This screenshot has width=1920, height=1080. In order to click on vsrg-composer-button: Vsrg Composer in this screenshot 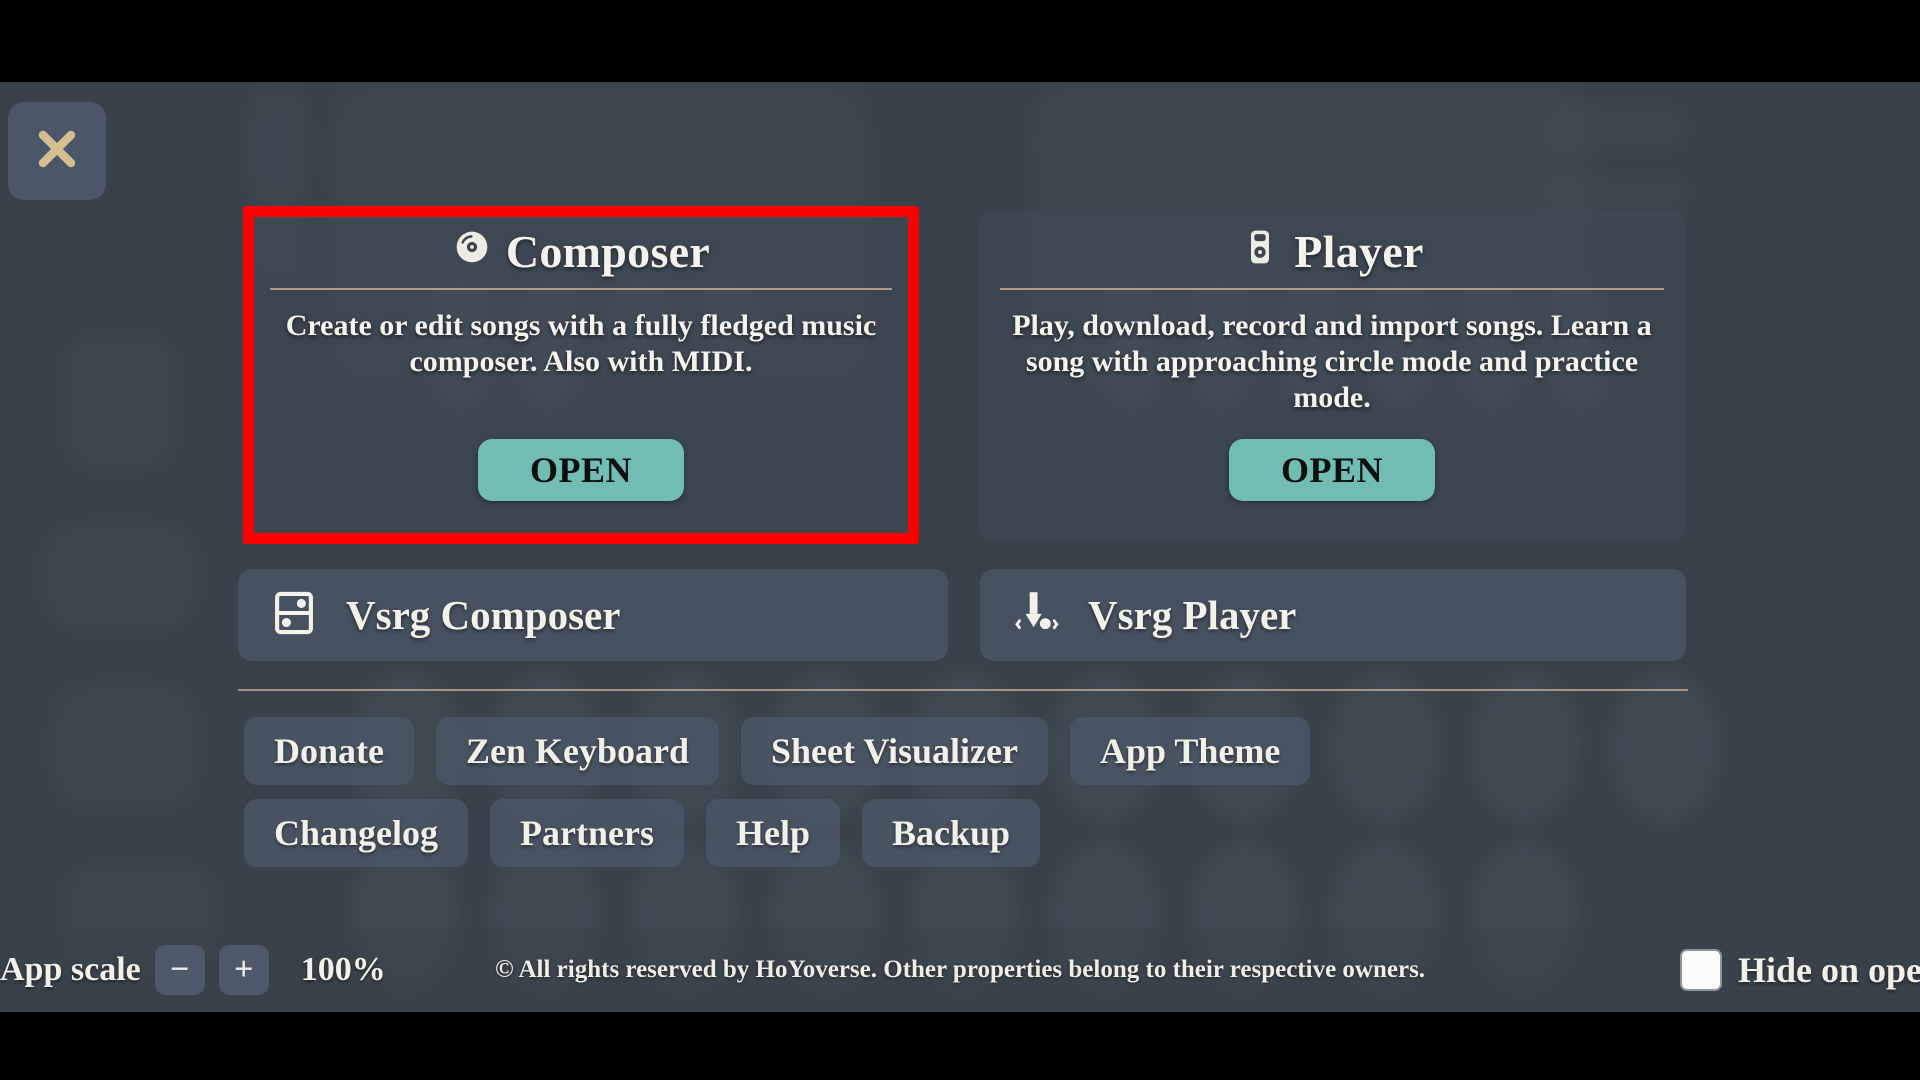, I will do `click(593, 615)`.